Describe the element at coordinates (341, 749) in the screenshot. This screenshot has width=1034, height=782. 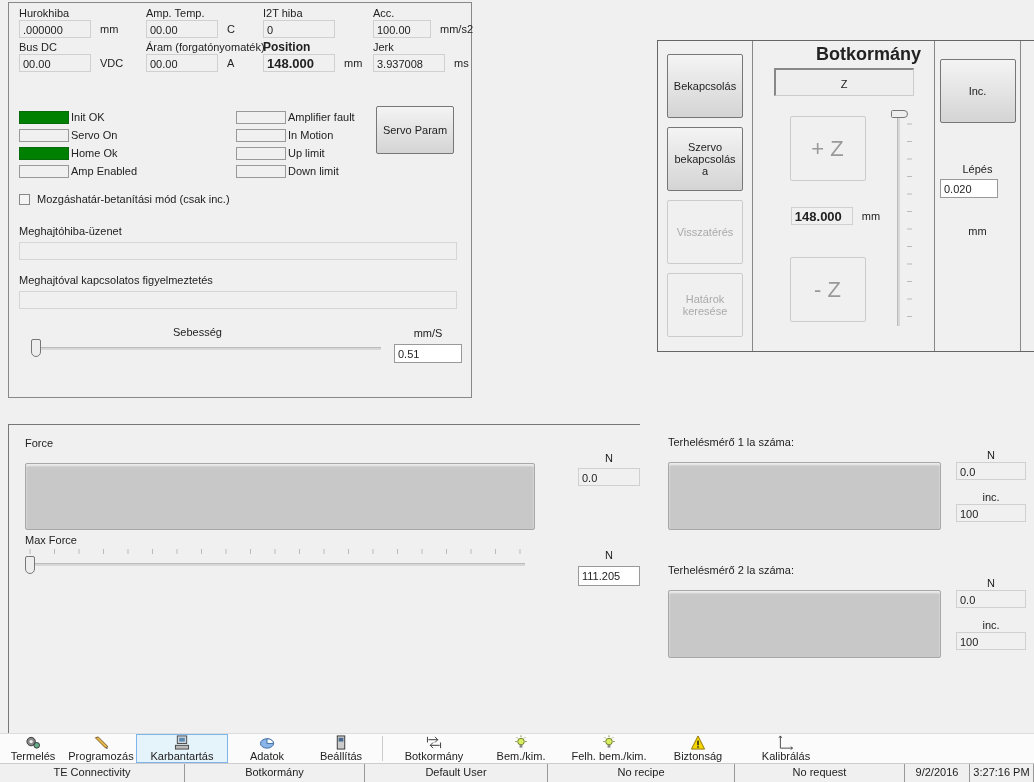
I see `toolbar-item: Beállítás` at that location.